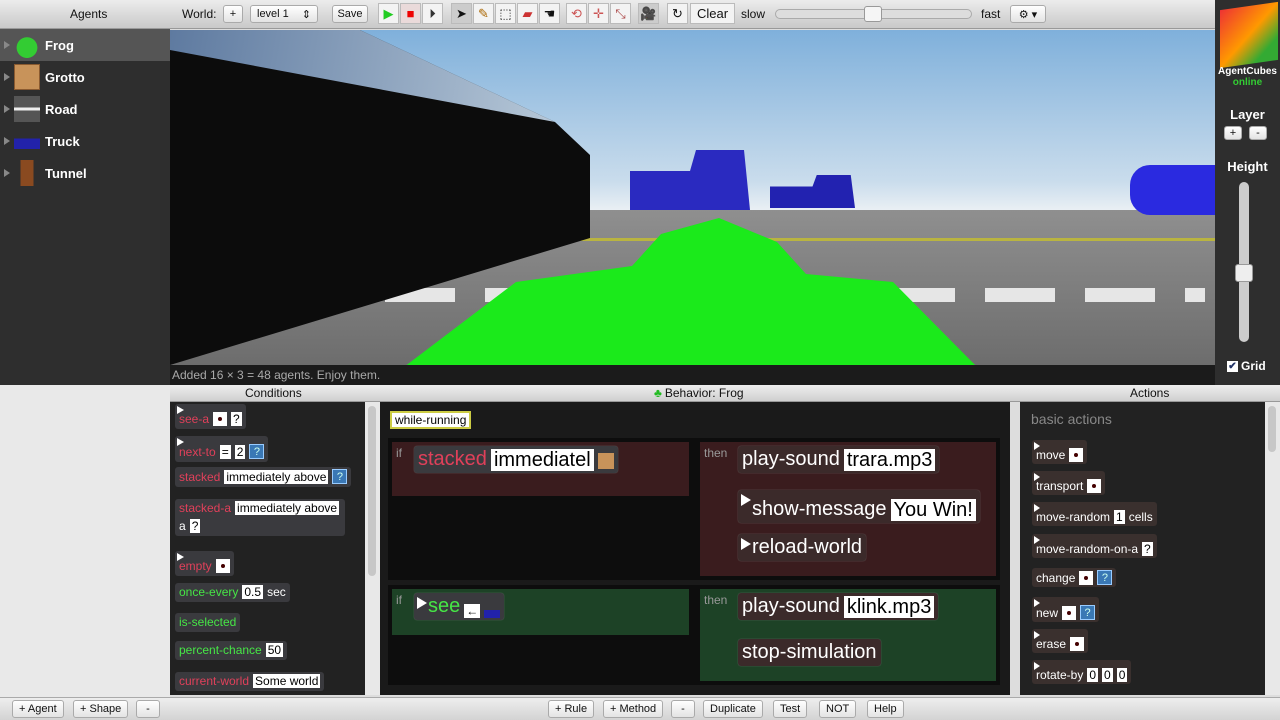  What do you see at coordinates (287, 508) in the screenshot?
I see `stacked-select: immediately above` at bounding box center [287, 508].